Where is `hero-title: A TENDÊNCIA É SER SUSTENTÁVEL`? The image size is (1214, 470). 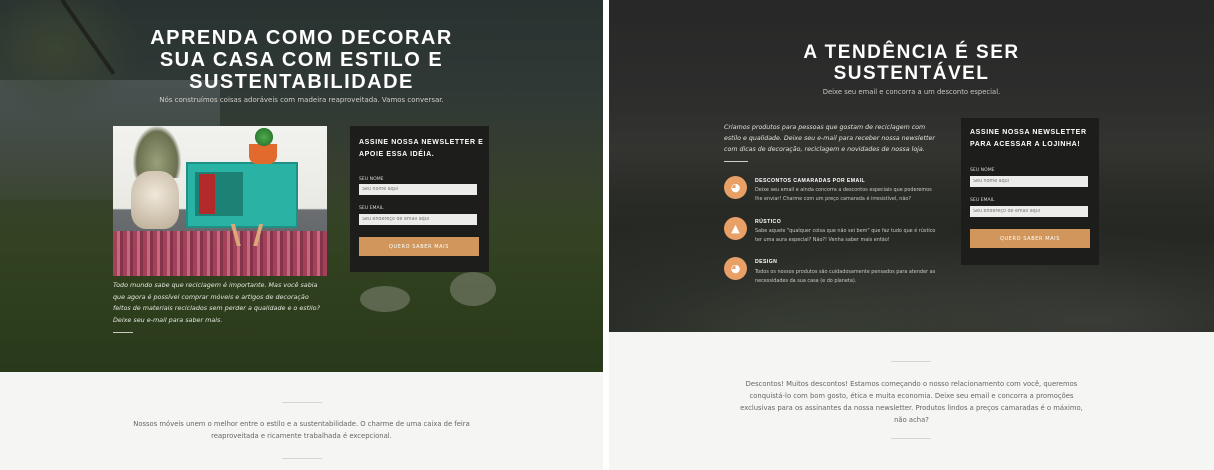
hero-title: A TENDÊNCIA É SER SUSTENTÁVEL is located at coordinates (911, 63).